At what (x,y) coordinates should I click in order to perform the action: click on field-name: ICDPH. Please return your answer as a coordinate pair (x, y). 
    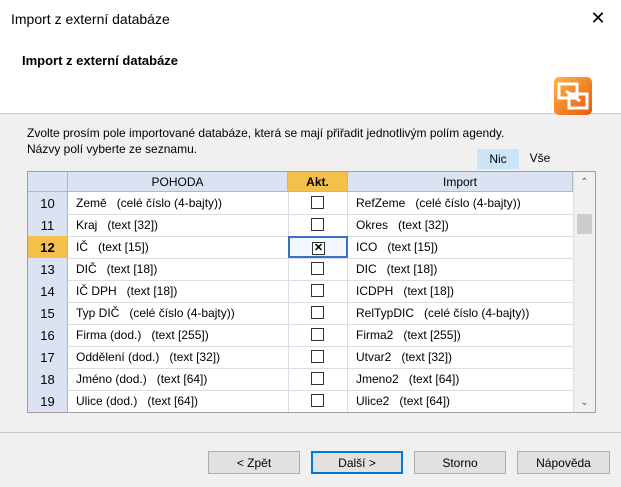
    Looking at the image, I should click on (375, 291).